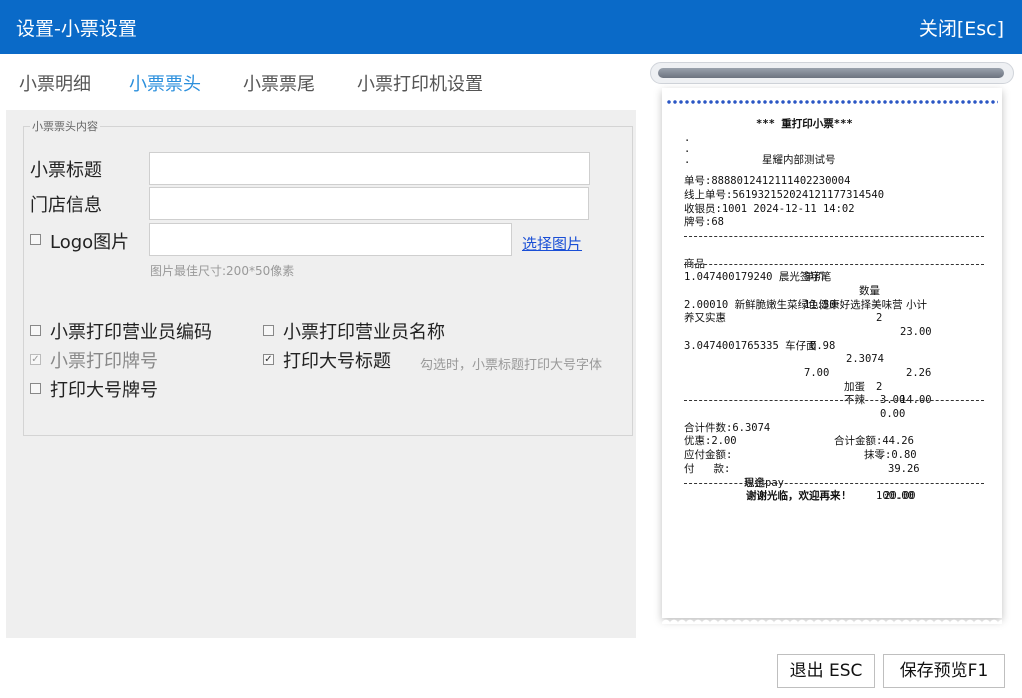 Image resolution: width=1022 pixels, height=698 pixels. What do you see at coordinates (369, 168) in the screenshot?
I see `ticket-title-input` at bounding box center [369, 168].